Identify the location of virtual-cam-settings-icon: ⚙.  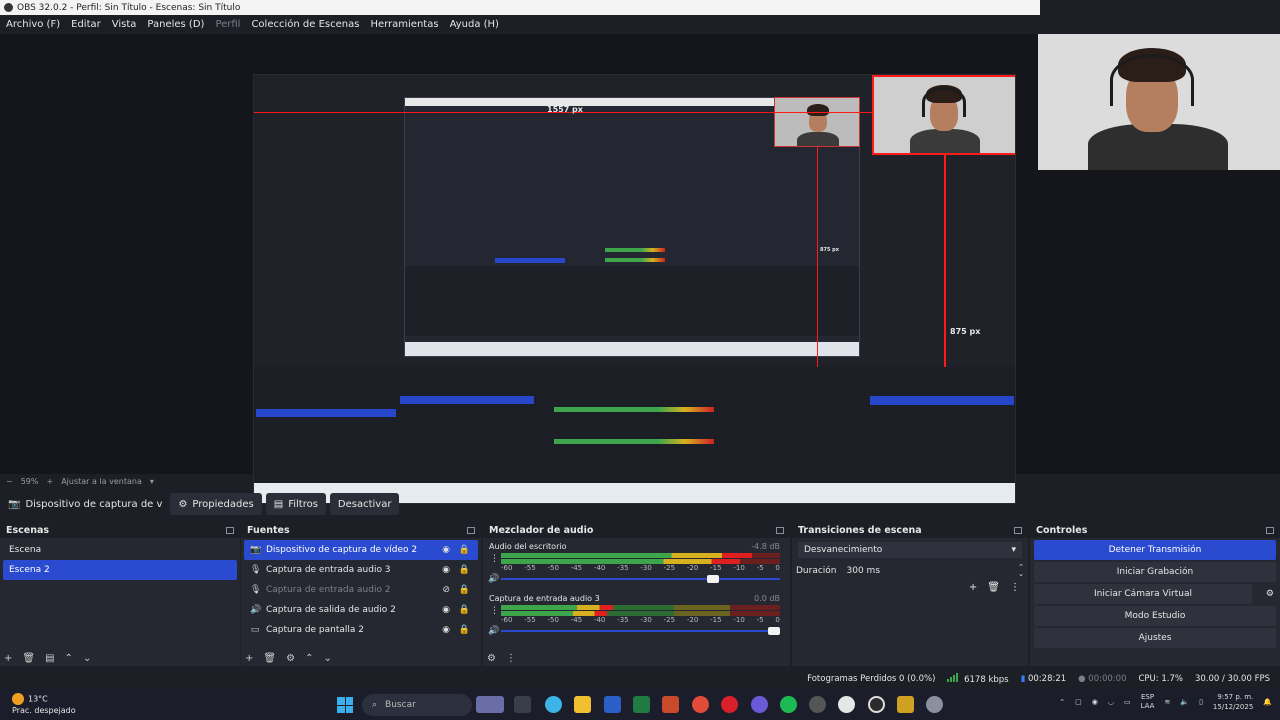
(1270, 594).